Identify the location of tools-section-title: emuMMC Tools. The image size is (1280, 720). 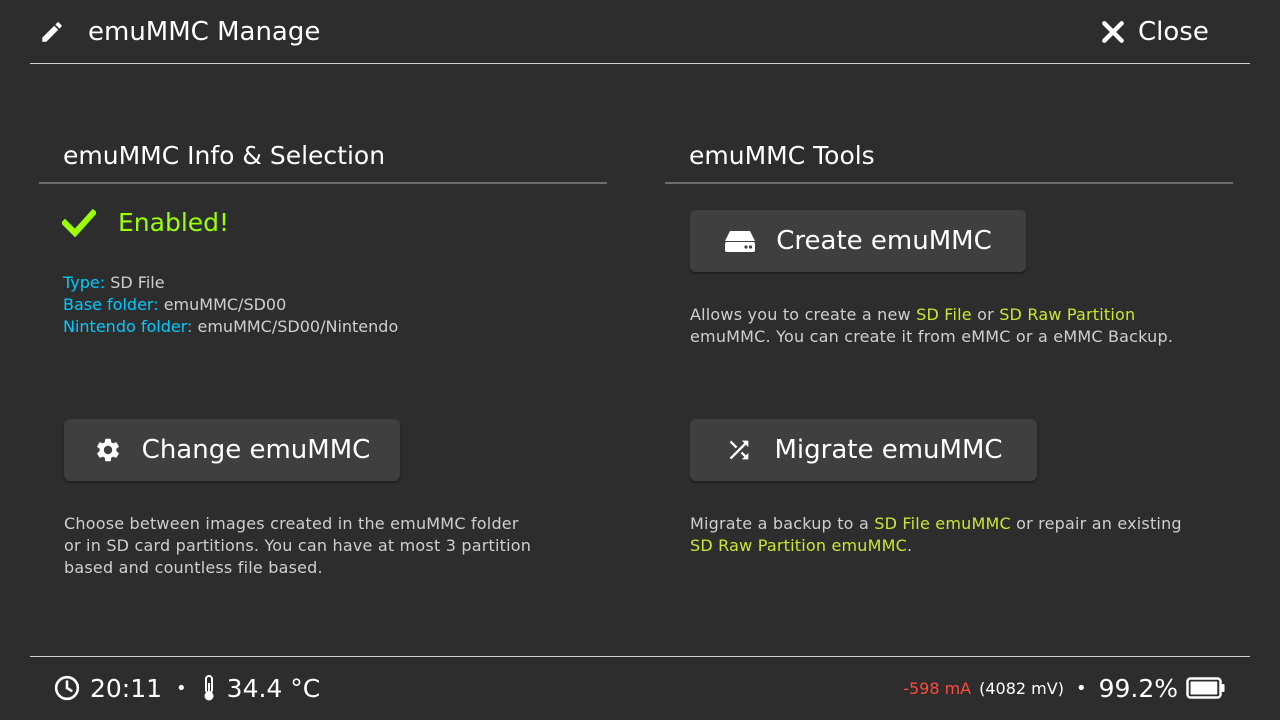
(782, 155).